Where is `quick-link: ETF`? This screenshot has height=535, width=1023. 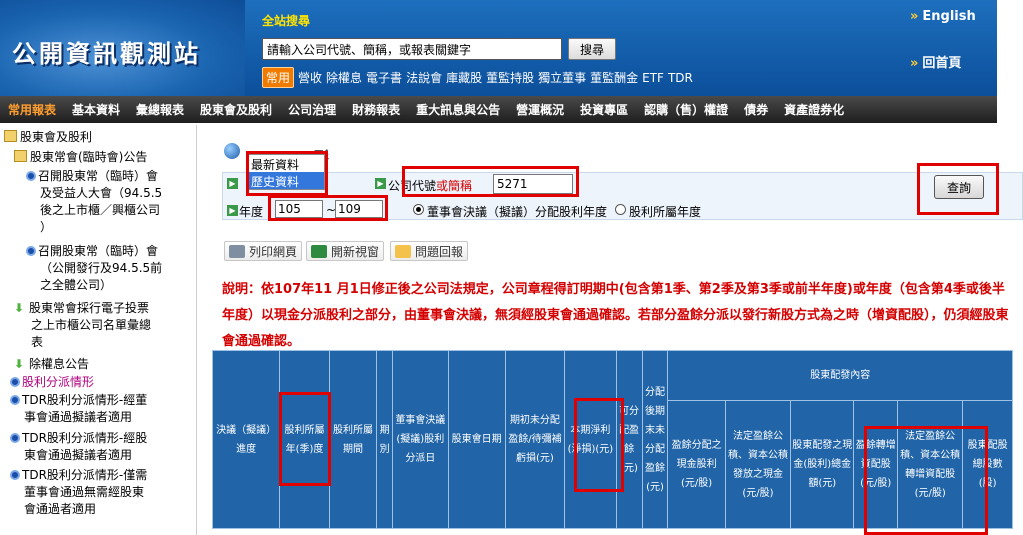
quick-link: ETF is located at coordinates (653, 78).